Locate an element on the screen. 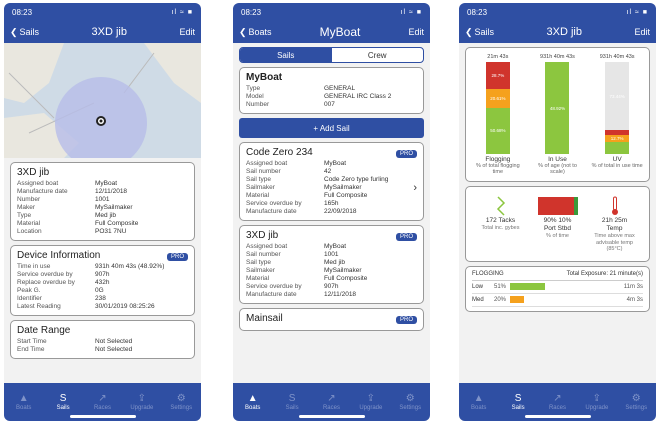  port-stbd-note: % of time is located at coordinates (557, 236).